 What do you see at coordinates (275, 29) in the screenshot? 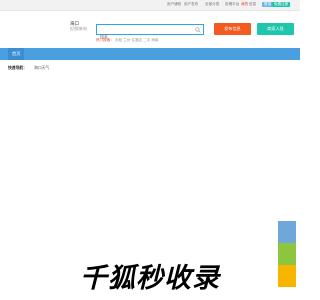
I see `merchant-join-button: 商家入驻` at bounding box center [275, 29].